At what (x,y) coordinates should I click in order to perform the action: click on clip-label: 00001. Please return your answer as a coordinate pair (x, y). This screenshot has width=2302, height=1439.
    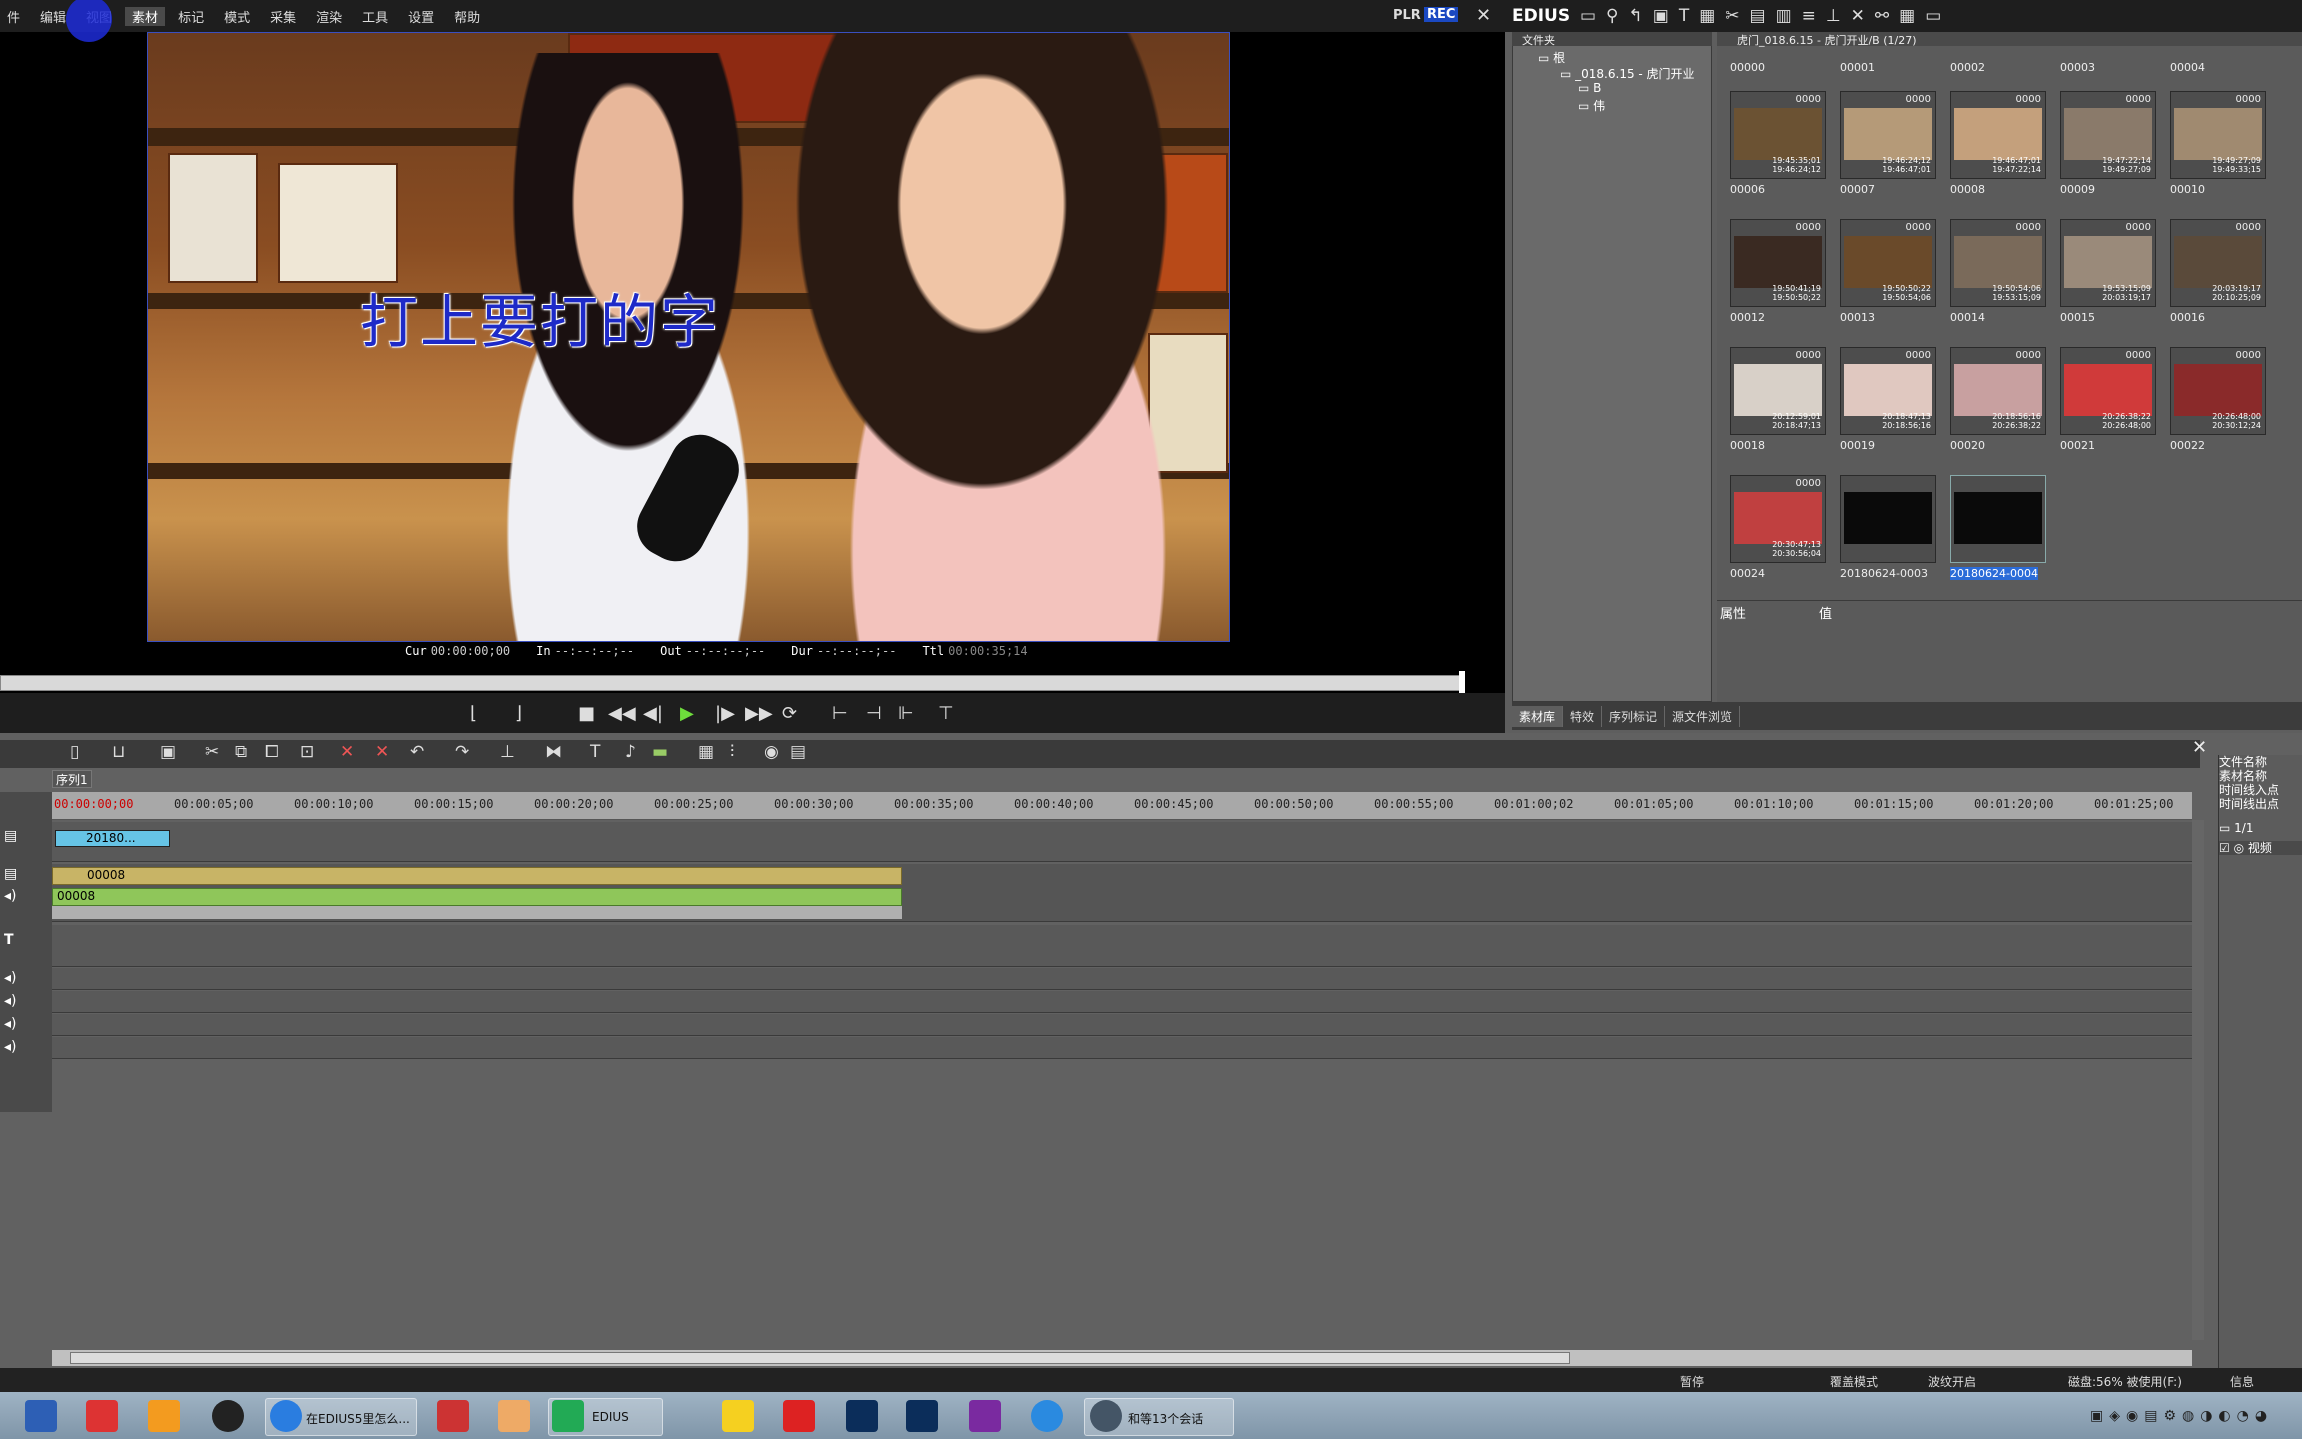
    Looking at the image, I should click on (1857, 67).